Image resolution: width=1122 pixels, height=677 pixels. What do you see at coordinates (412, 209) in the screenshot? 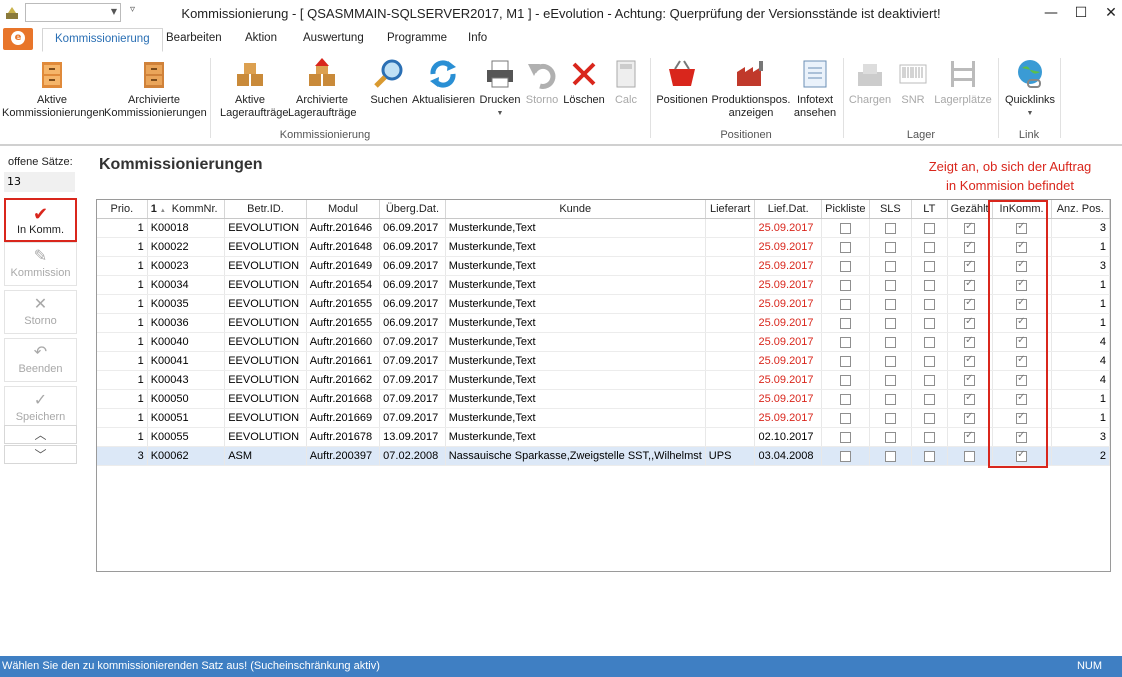
I see `column-header: Überg.Dat.` at bounding box center [412, 209].